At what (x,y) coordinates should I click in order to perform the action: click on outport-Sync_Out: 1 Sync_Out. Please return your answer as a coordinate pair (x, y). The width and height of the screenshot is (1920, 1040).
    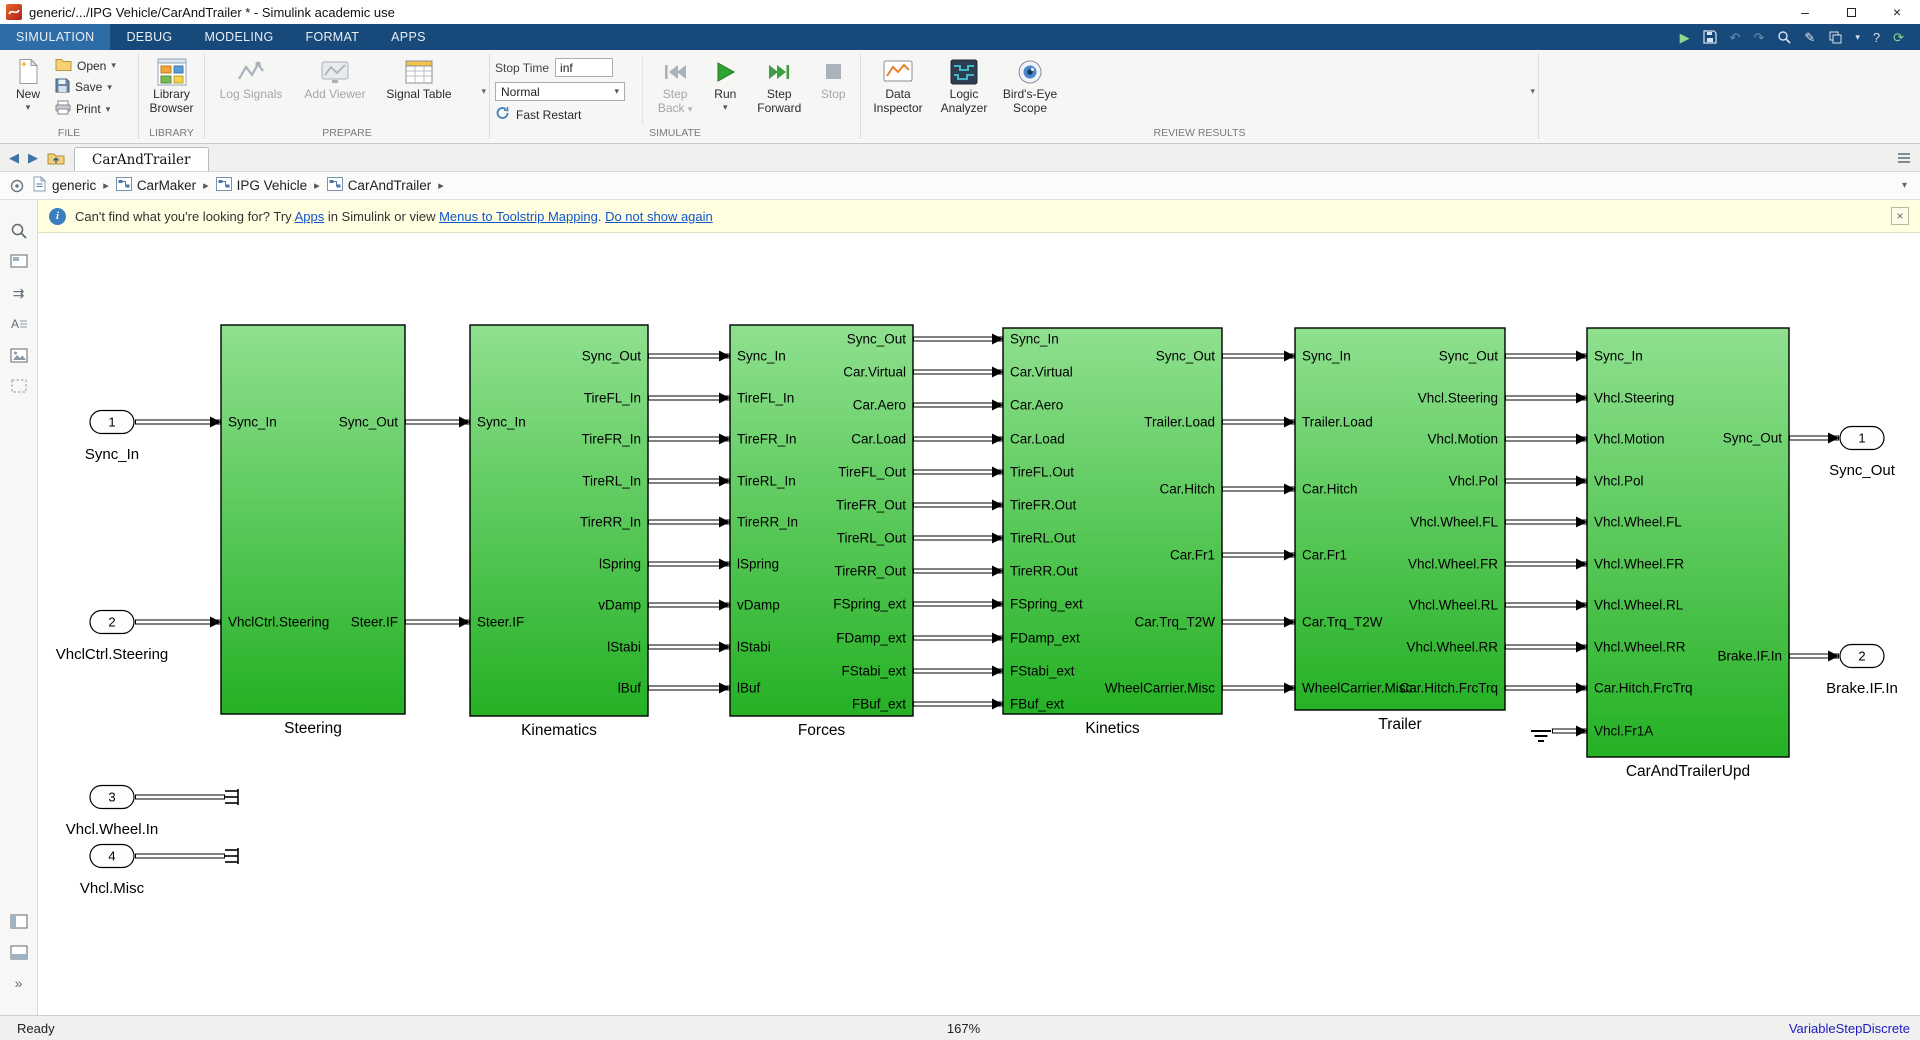
    Looking at the image, I should click on (1862, 452).